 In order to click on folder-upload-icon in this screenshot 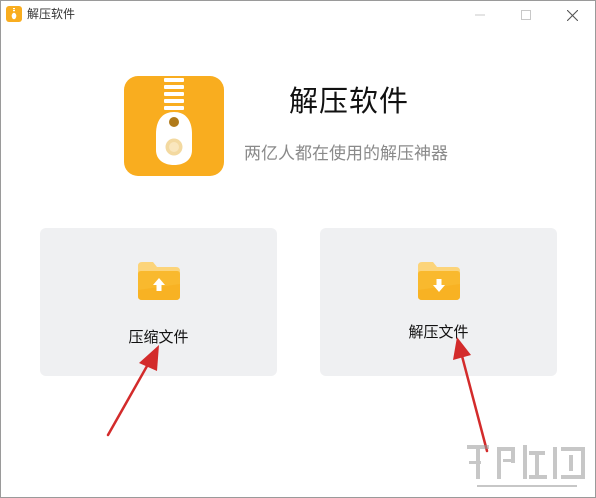, I will do `click(159, 281)`.